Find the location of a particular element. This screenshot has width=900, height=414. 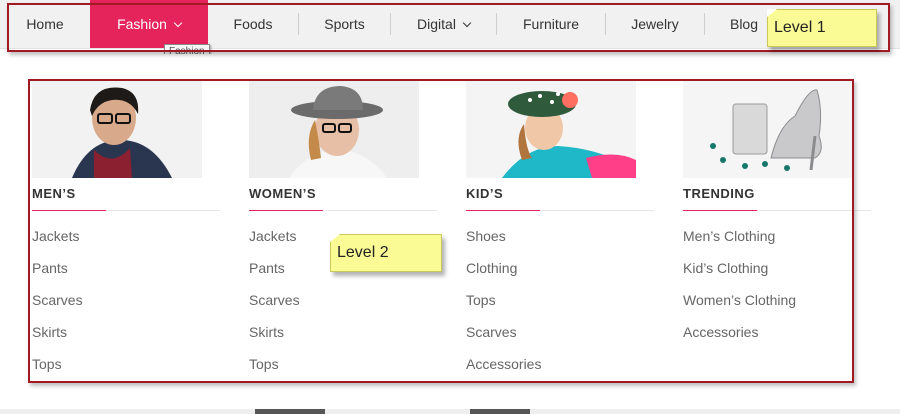

level2-note: Level 2 is located at coordinates (386, 253).